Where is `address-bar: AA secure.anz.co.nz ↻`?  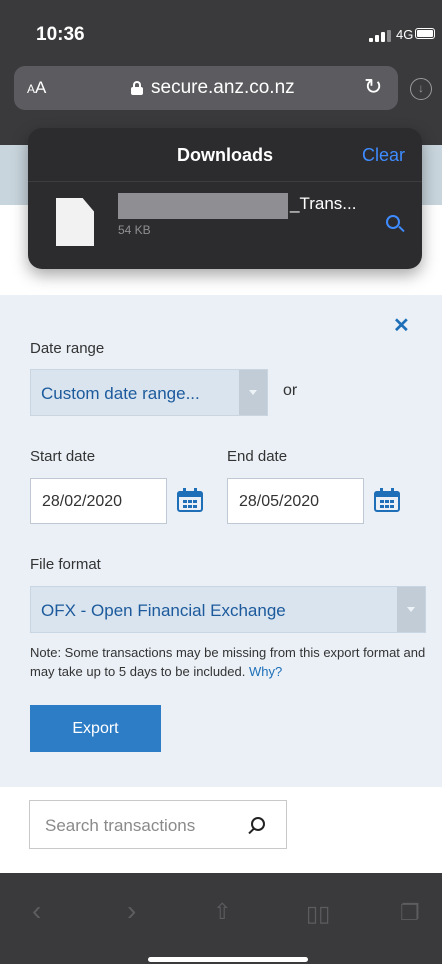
address-bar: AA secure.anz.co.nz ↻ is located at coordinates (206, 88).